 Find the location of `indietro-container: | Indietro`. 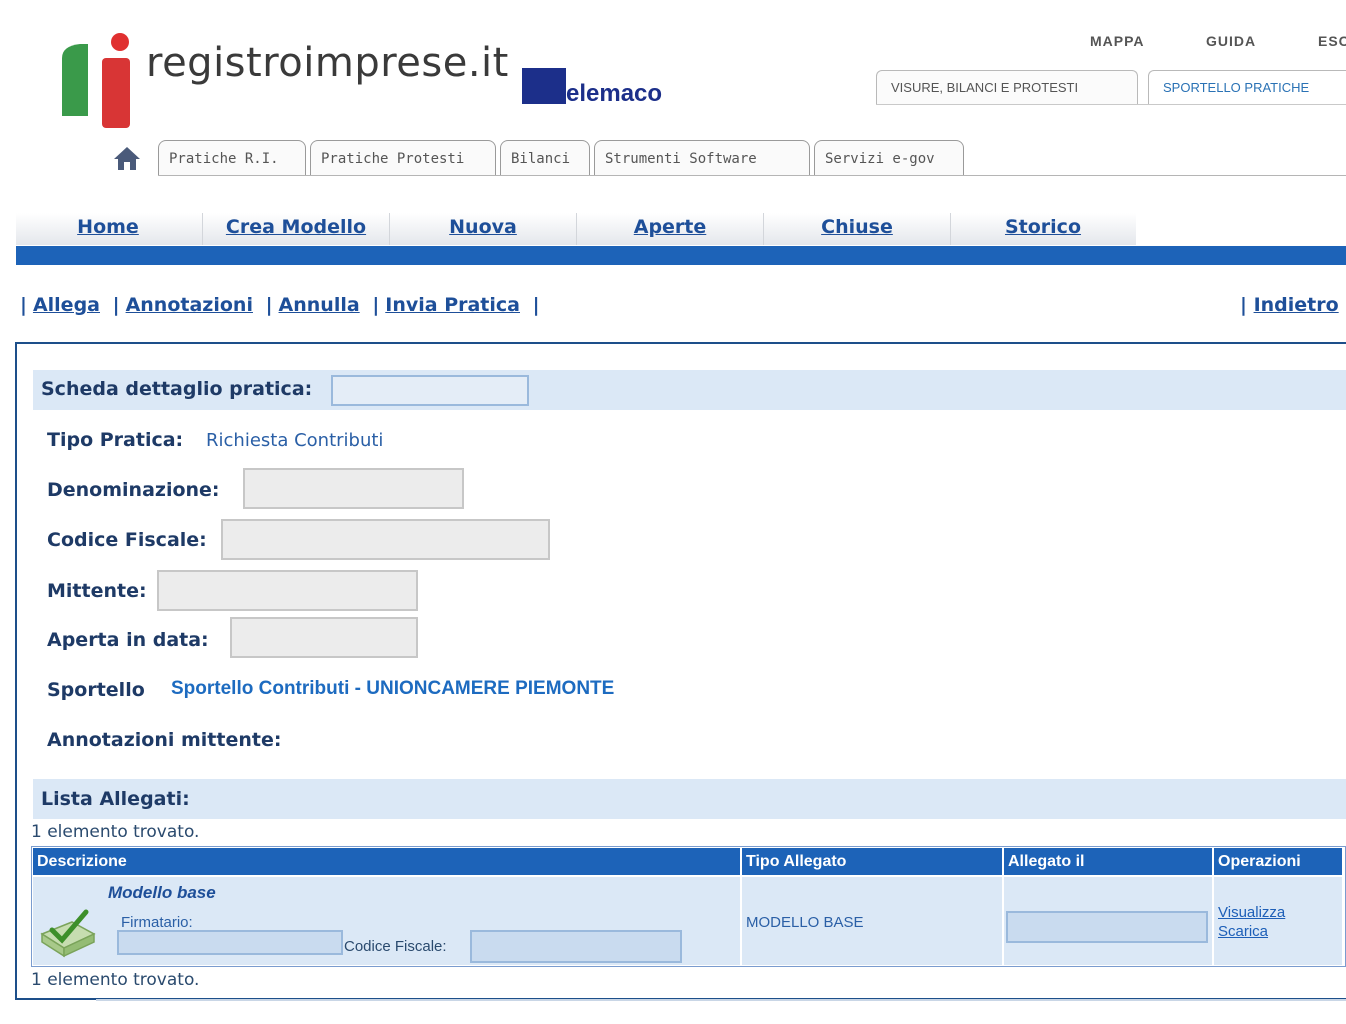

indietro-container: | Indietro is located at coordinates (1289, 305).